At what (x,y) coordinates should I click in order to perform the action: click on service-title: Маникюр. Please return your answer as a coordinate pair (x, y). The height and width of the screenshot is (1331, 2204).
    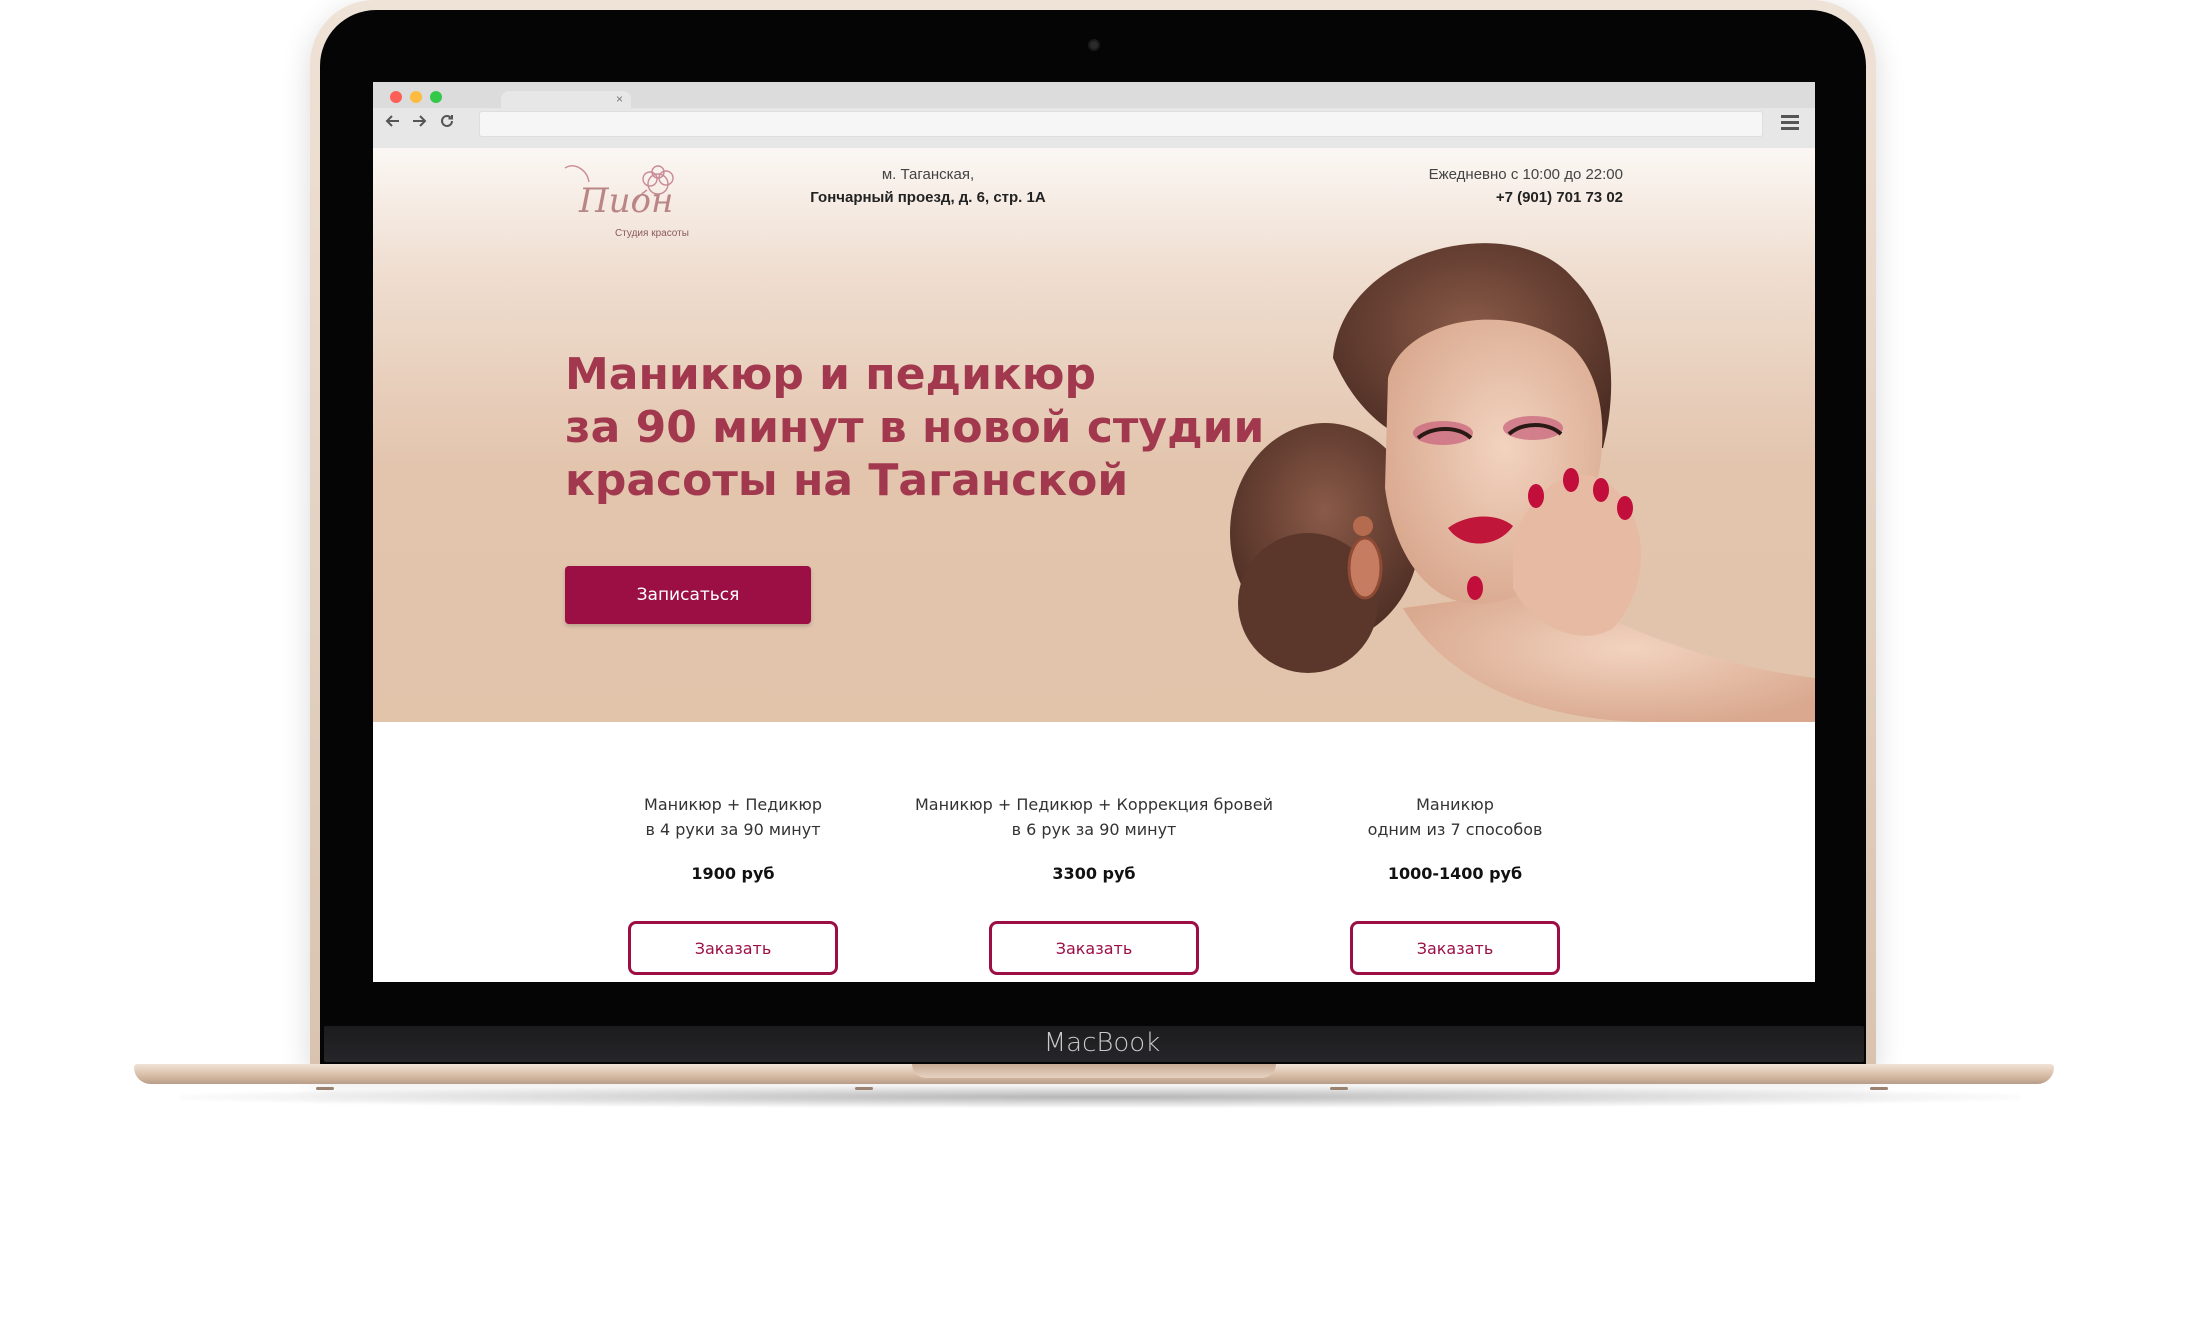
    Looking at the image, I should click on (1455, 804).